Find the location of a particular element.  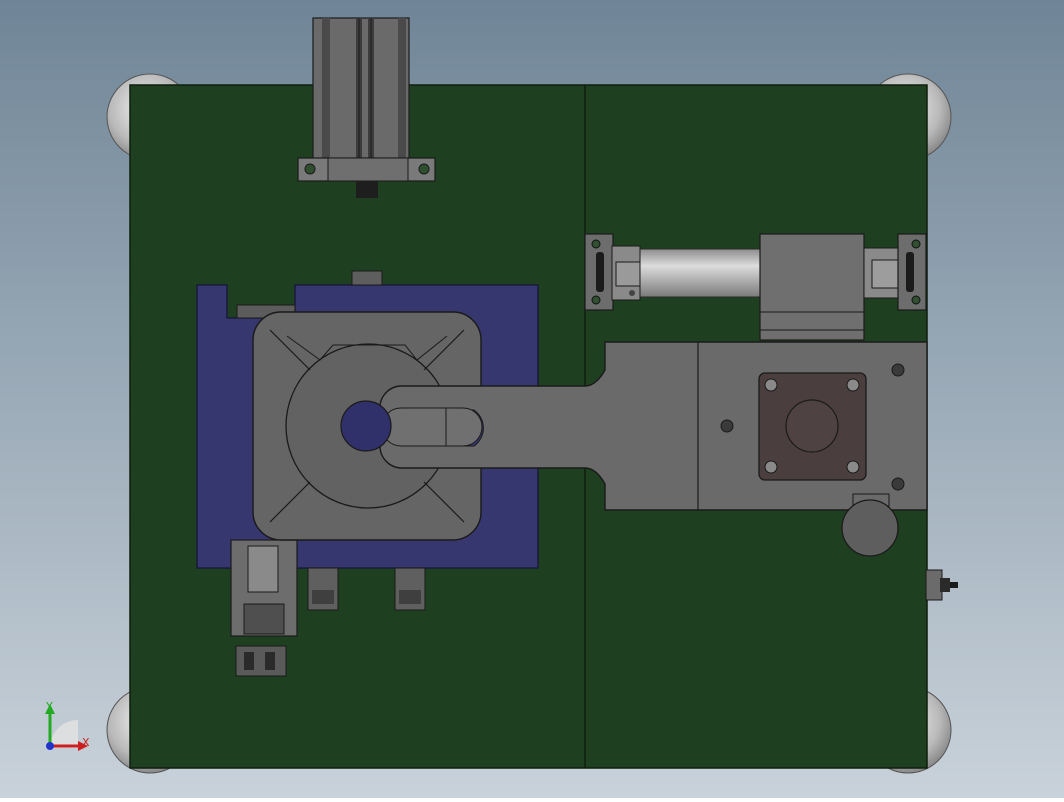

locating-hole is located at coordinates (366, 426).